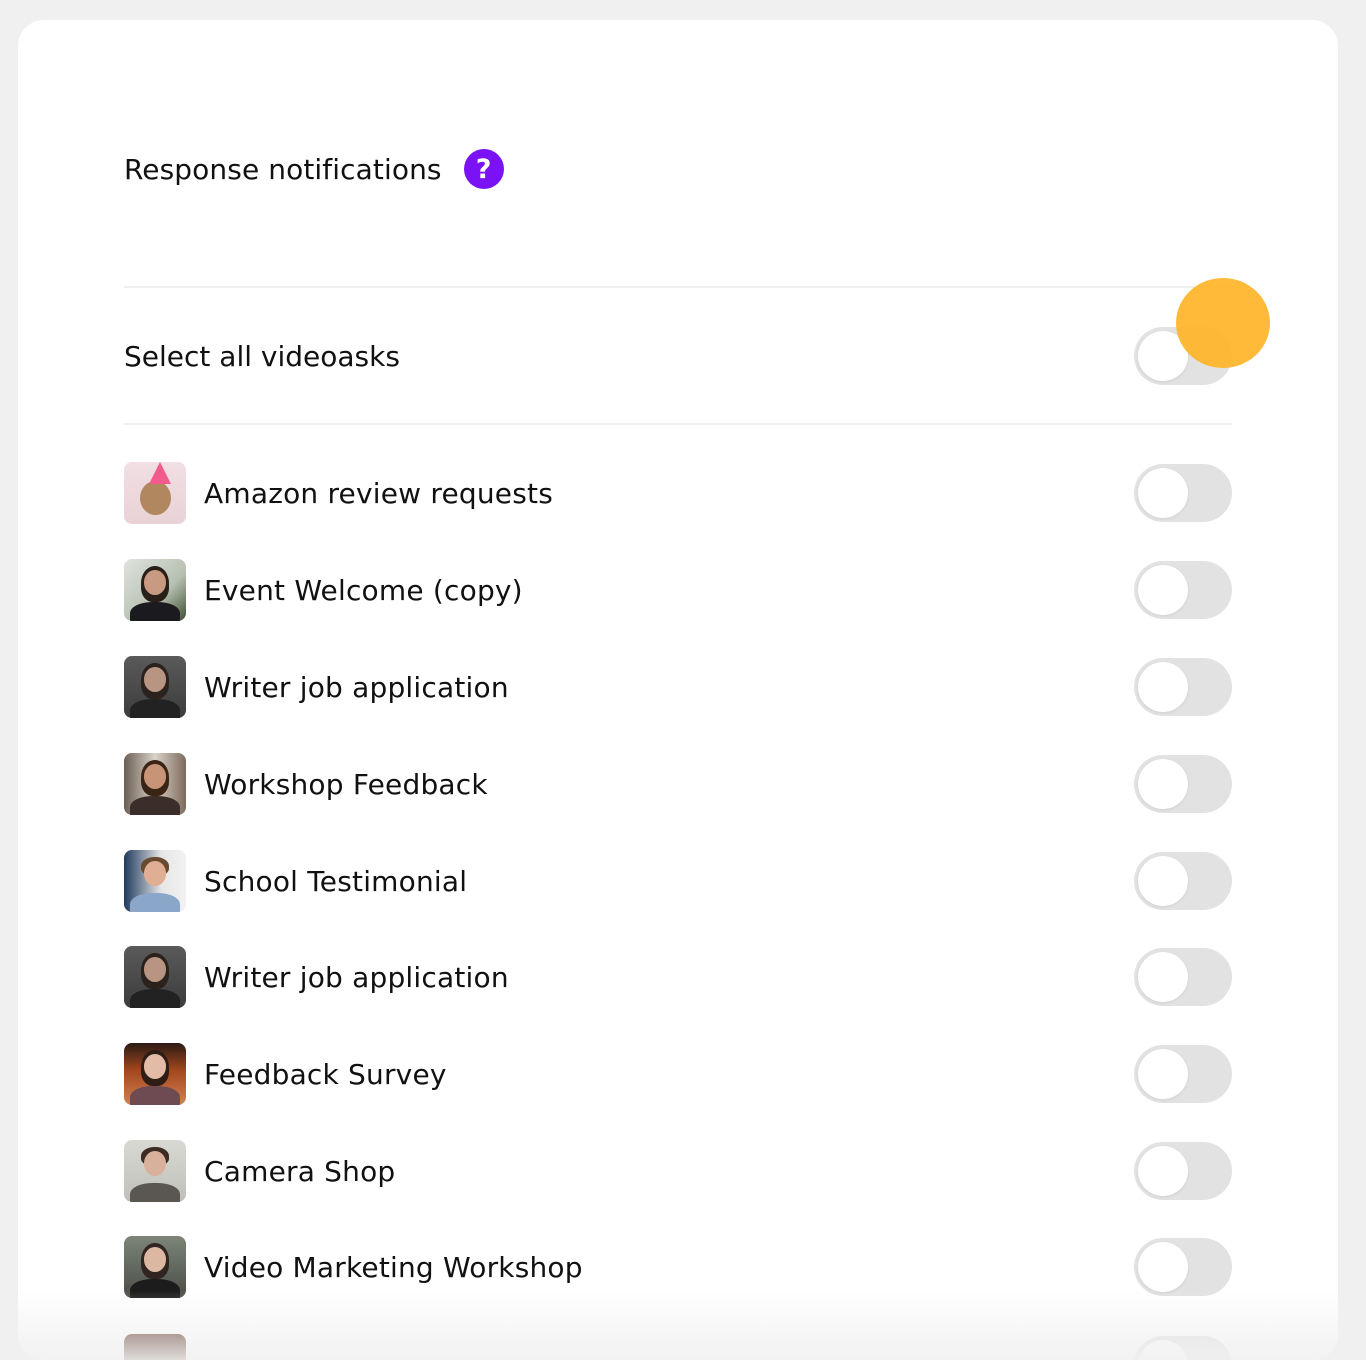  Describe the element at coordinates (300, 1171) in the screenshot. I see `videoask-label: Camera Shop` at that location.